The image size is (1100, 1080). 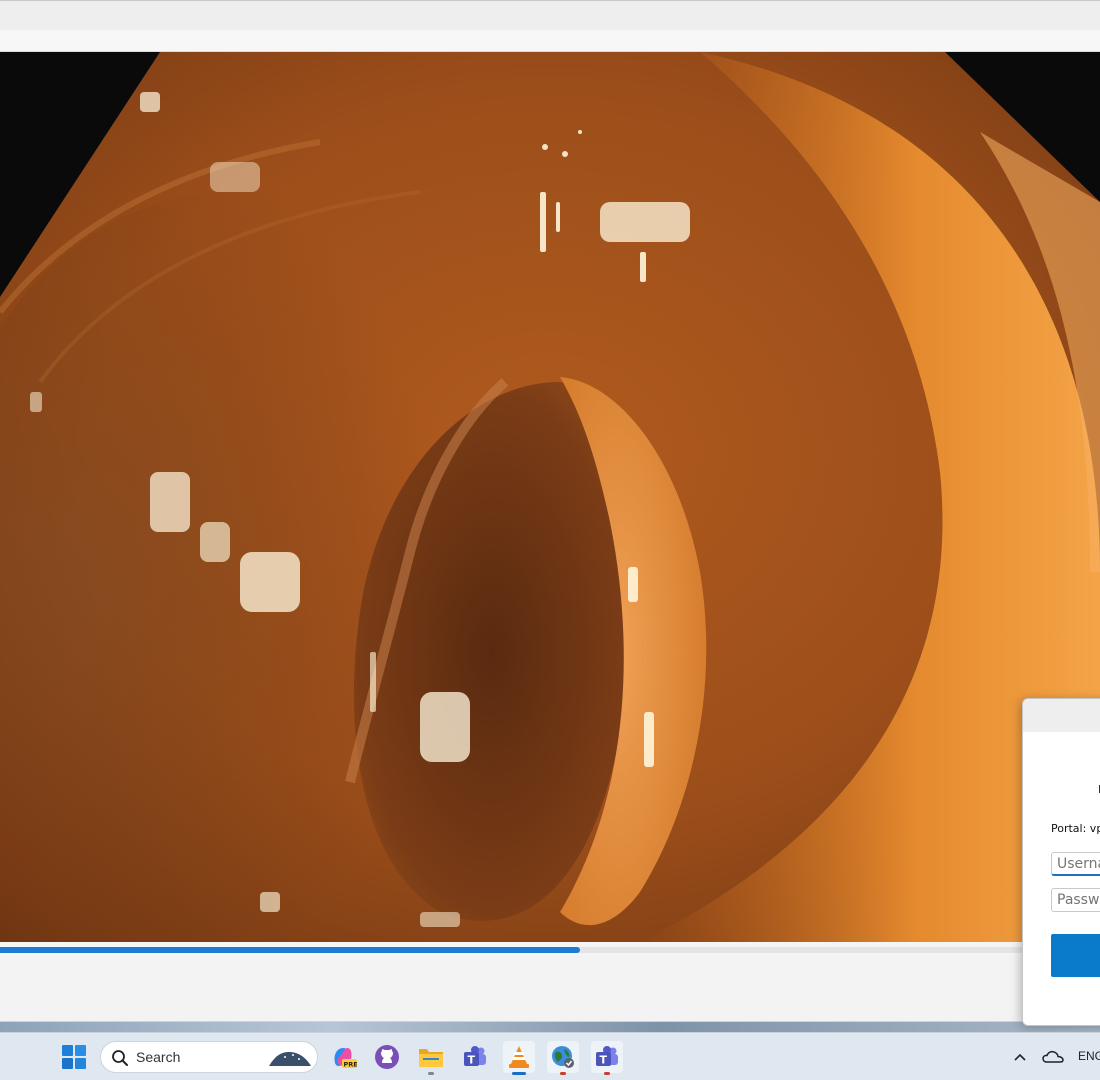 What do you see at coordinates (74, 1057) in the screenshot?
I see `windows-start-icon` at bounding box center [74, 1057].